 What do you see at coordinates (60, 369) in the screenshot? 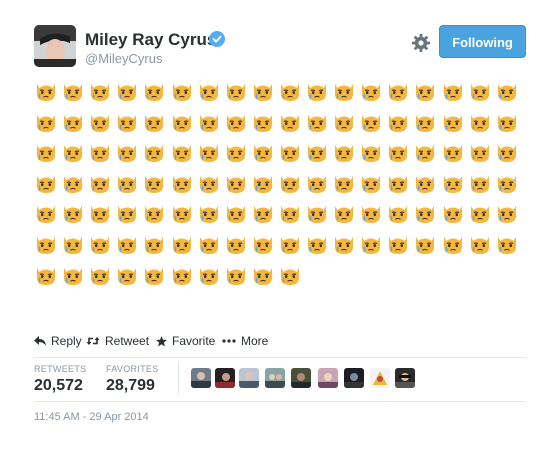
I see `retweets-label: RETWEETS` at bounding box center [60, 369].